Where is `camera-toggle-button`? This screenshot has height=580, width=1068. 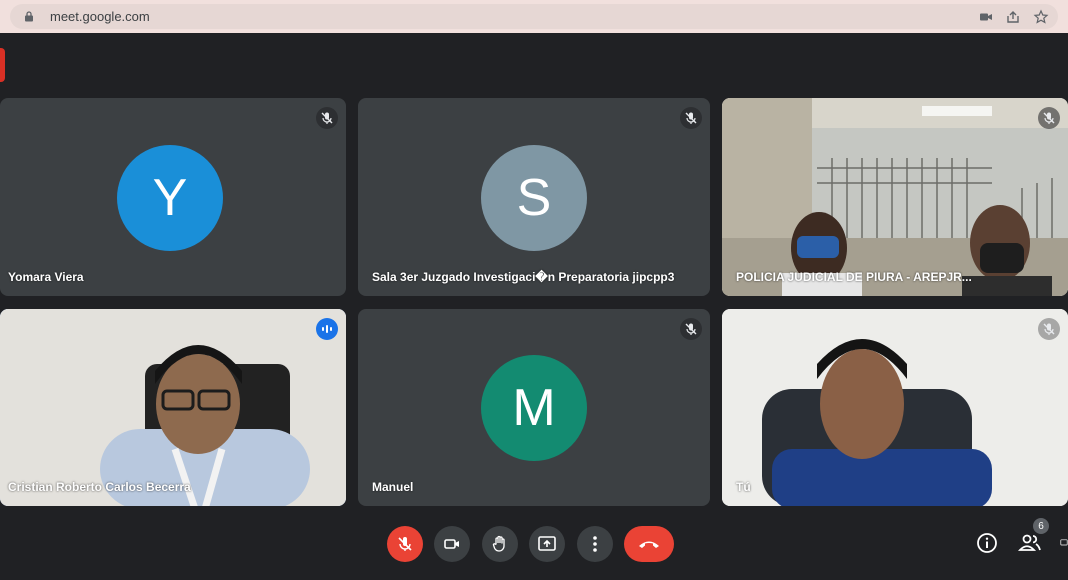 camera-toggle-button is located at coordinates (452, 544).